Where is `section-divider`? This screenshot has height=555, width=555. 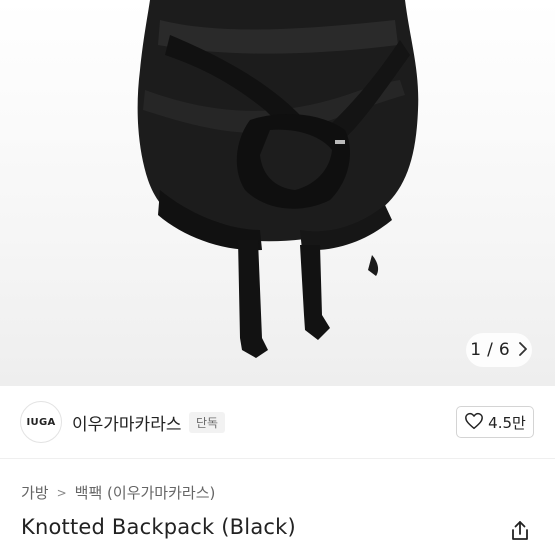 section-divider is located at coordinates (277, 458).